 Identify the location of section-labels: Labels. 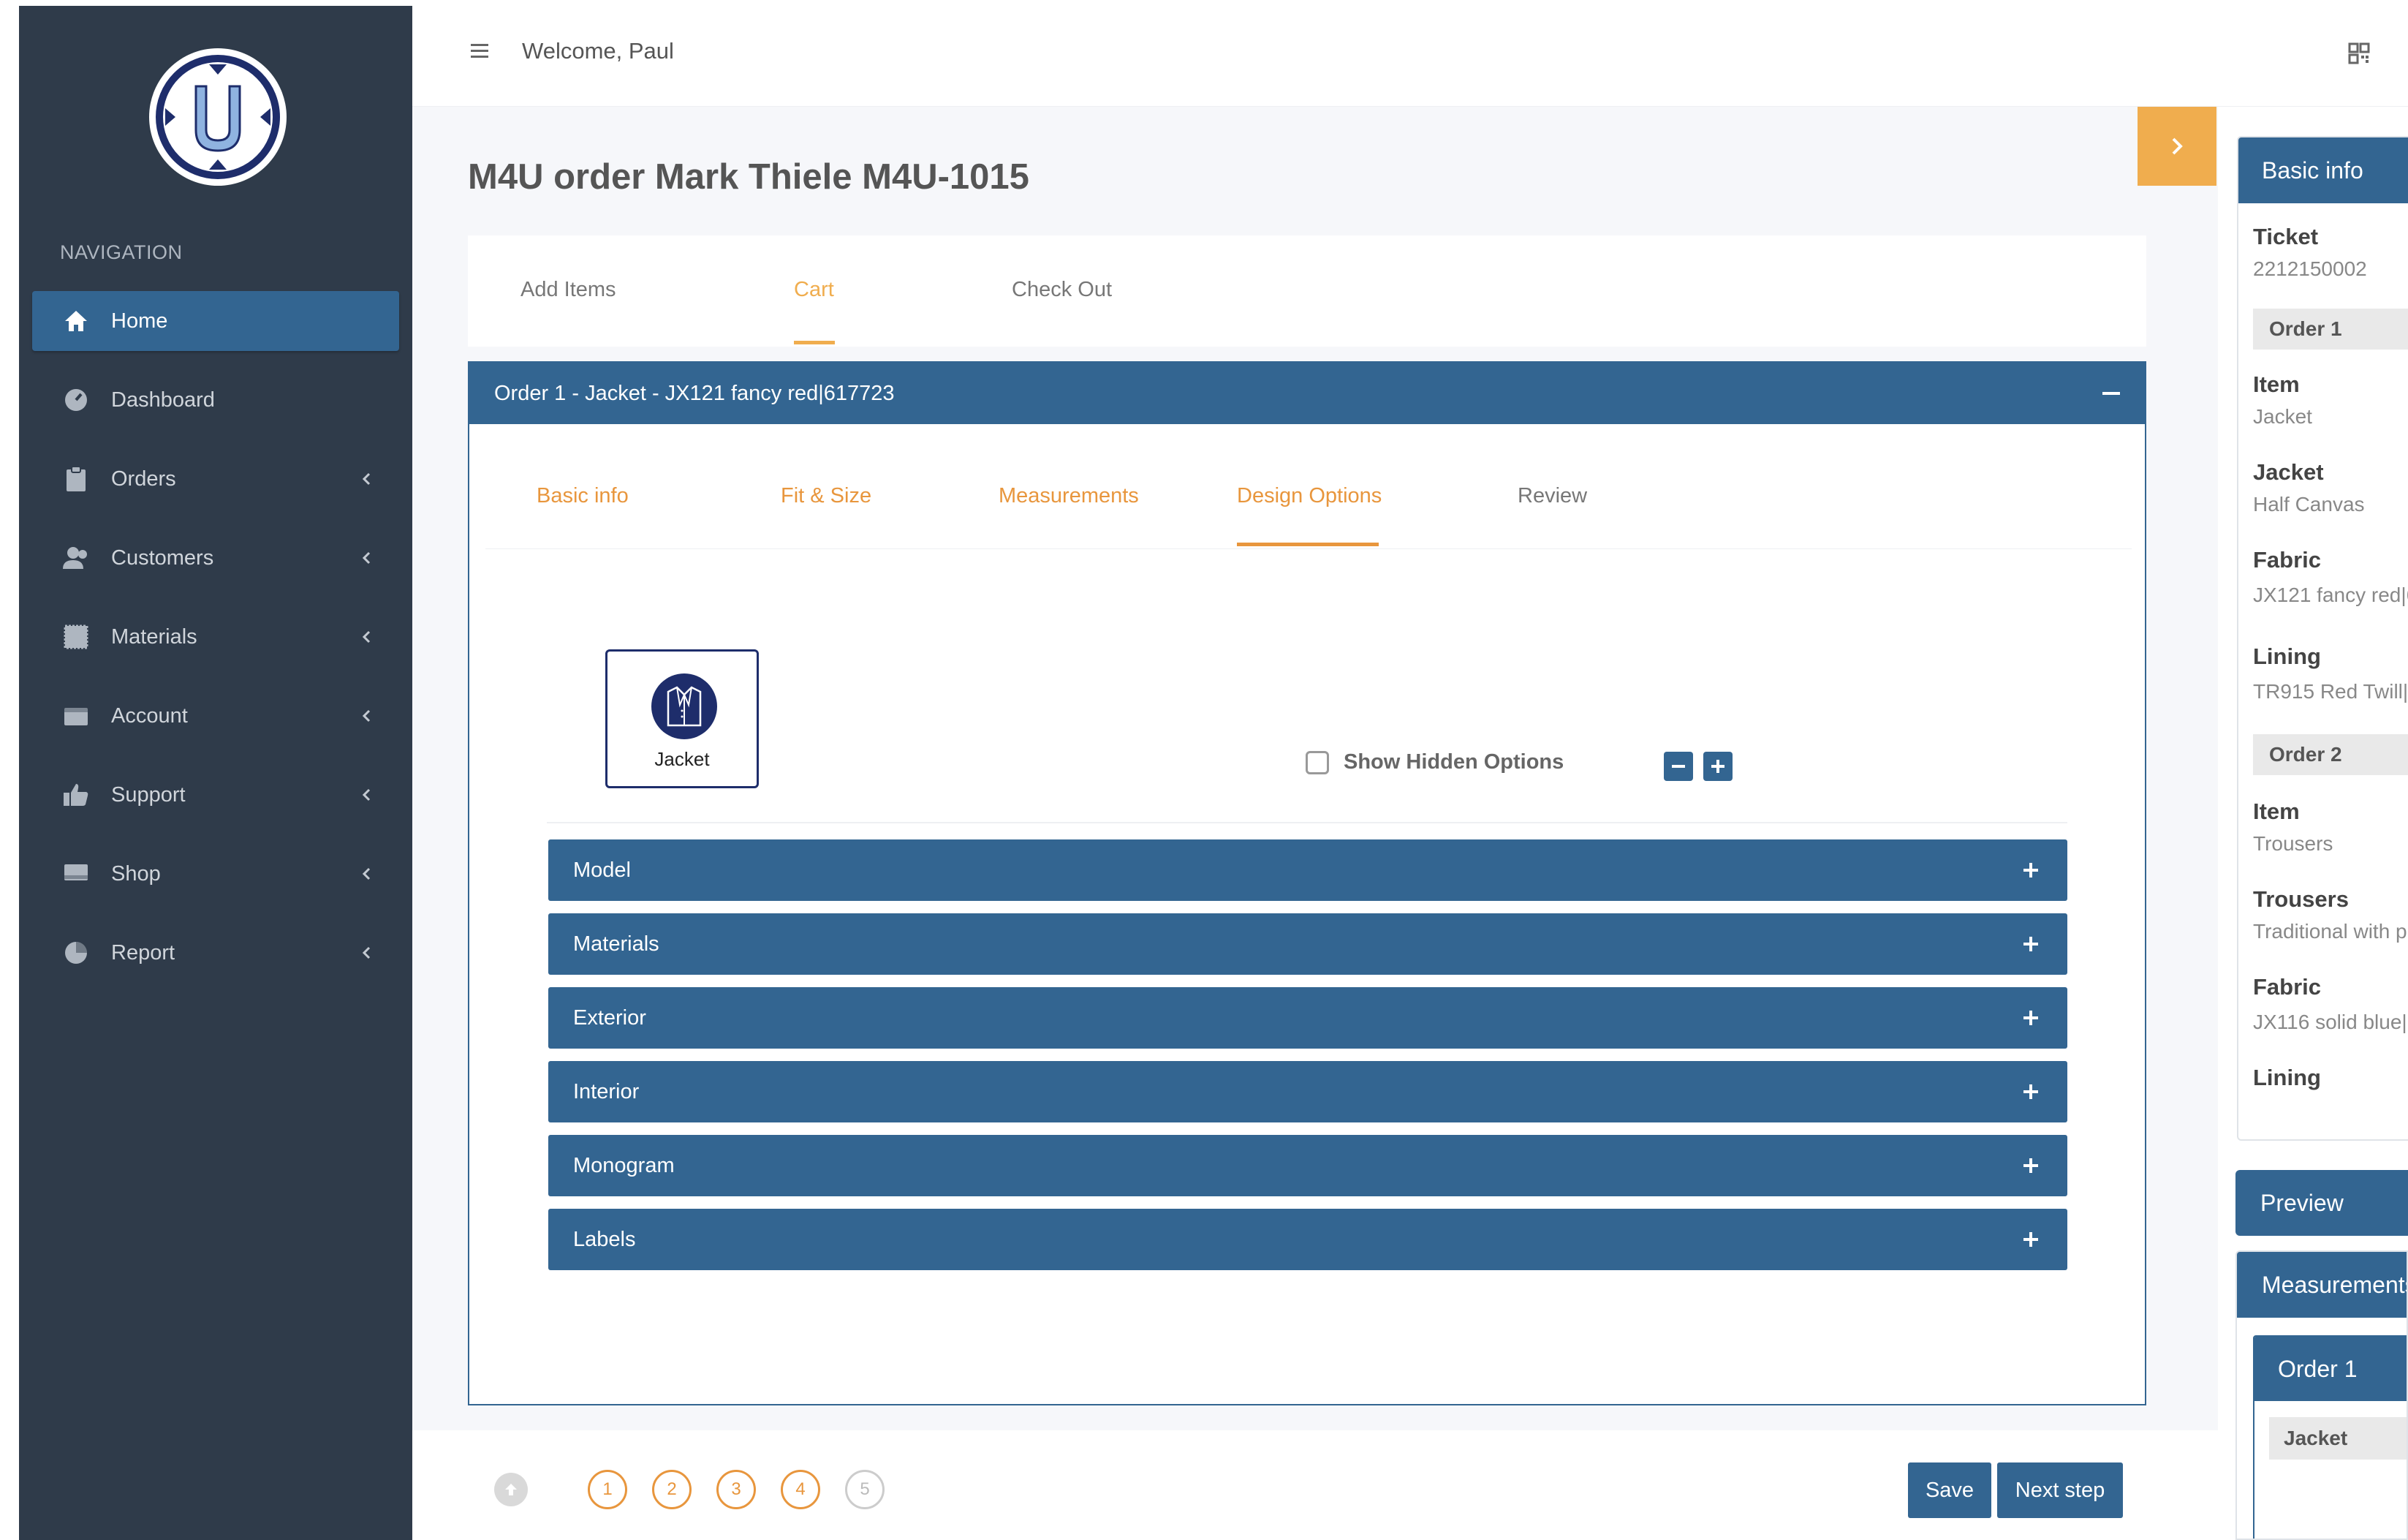
(1307, 1239).